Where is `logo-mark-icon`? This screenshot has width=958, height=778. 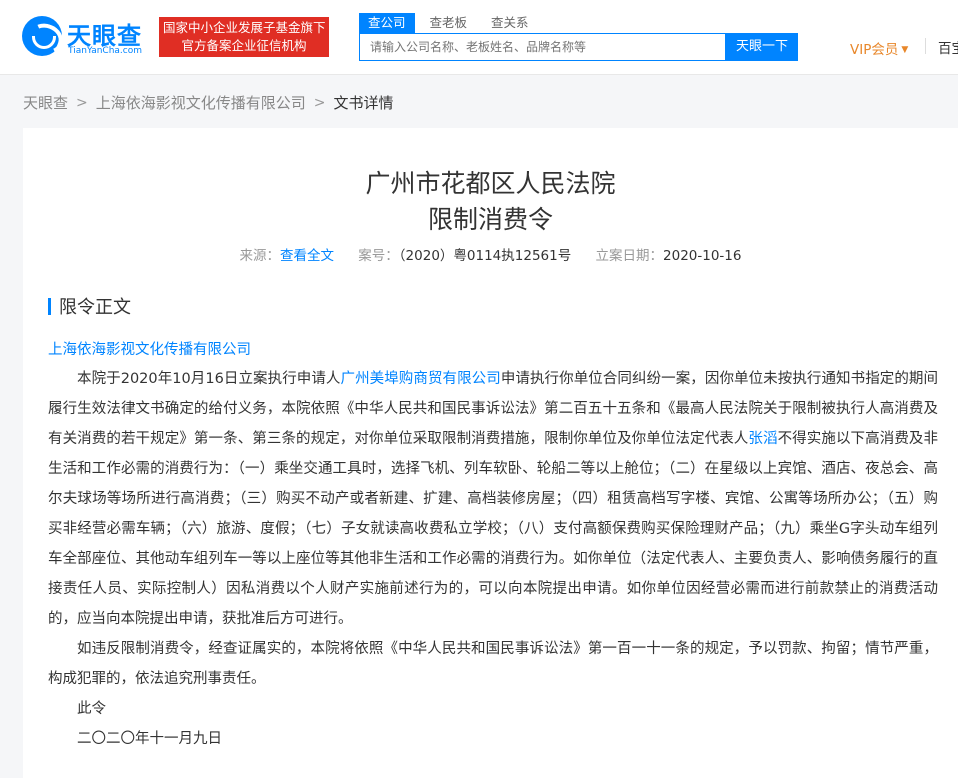 logo-mark-icon is located at coordinates (42, 36).